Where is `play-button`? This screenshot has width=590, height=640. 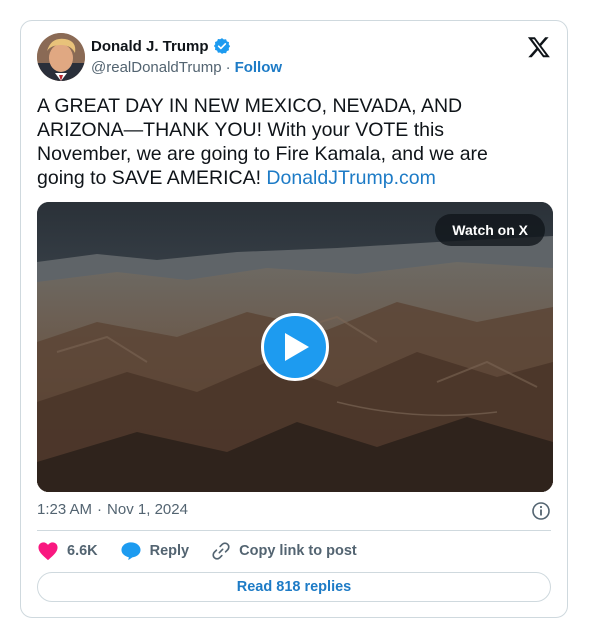
play-button is located at coordinates (295, 347).